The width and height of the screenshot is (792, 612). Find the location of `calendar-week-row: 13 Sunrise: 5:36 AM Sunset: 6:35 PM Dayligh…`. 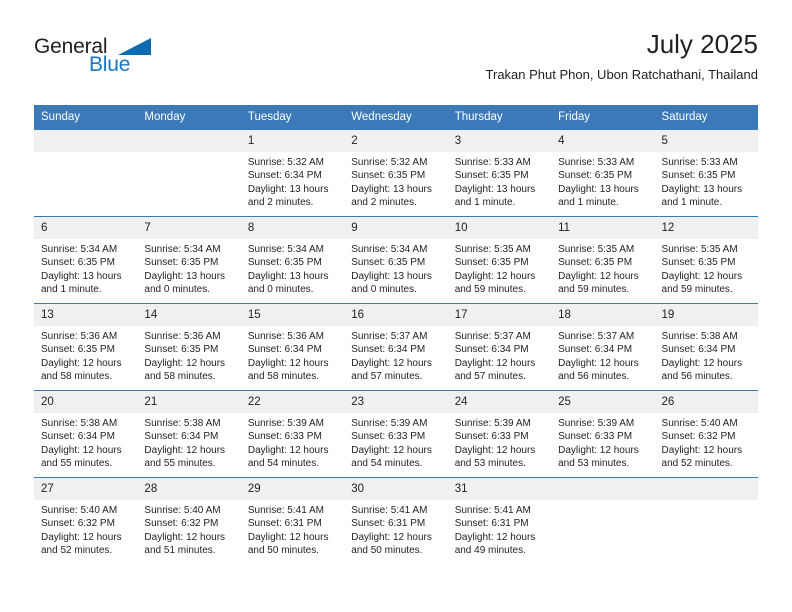

calendar-week-row: 13 Sunrise: 5:36 AM Sunset: 6:35 PM Dayligh… is located at coordinates (396, 347).